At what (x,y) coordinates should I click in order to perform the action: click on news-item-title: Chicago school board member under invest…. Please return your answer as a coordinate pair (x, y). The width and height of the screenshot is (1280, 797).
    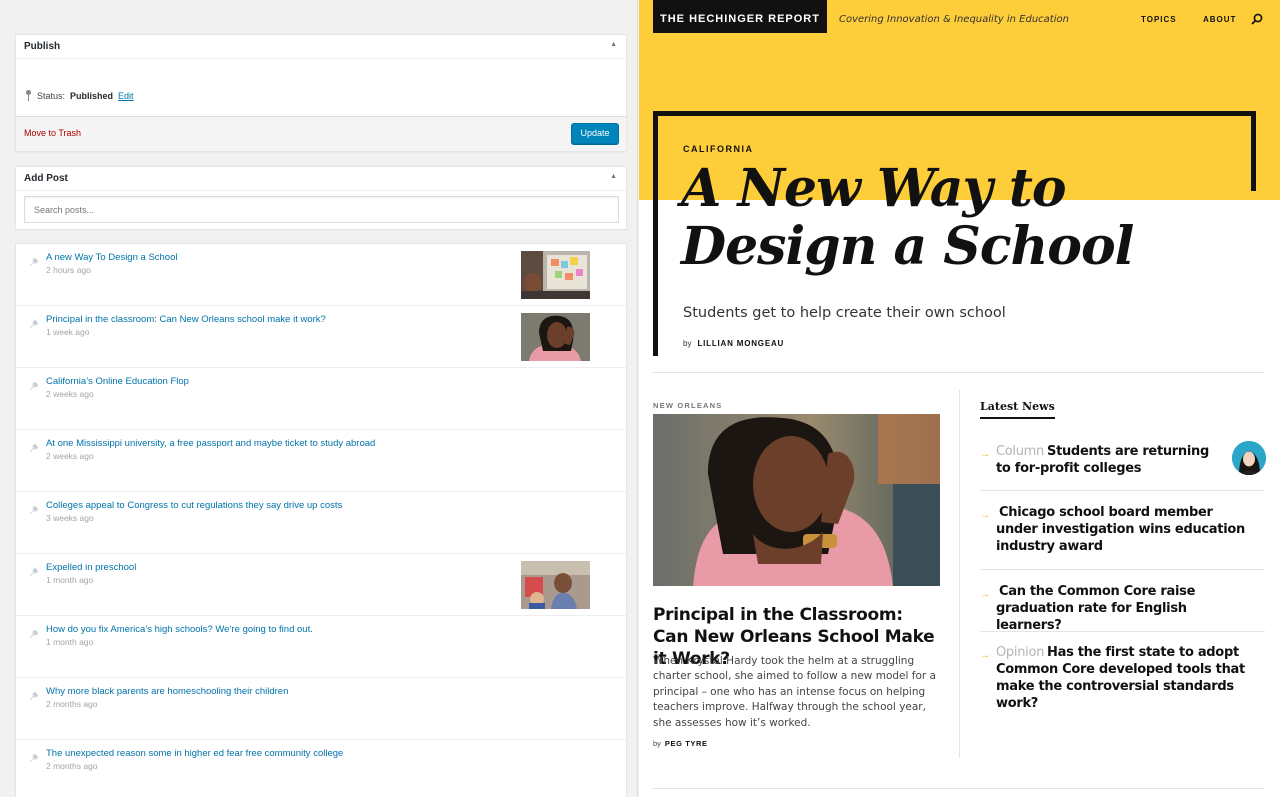
    Looking at the image, I should click on (1120, 529).